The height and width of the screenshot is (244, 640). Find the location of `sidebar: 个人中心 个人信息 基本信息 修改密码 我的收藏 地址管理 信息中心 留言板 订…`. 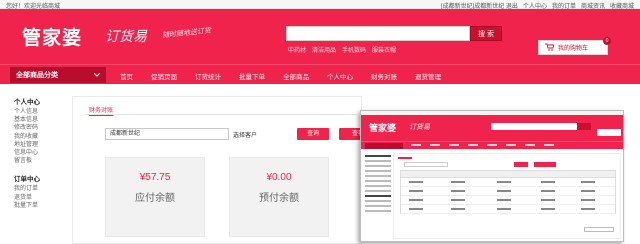

sidebar: 个人中心 个人信息 基本信息 修改密码 我的收藏 地址管理 信息中心 留言板 订… is located at coordinates (39, 153).